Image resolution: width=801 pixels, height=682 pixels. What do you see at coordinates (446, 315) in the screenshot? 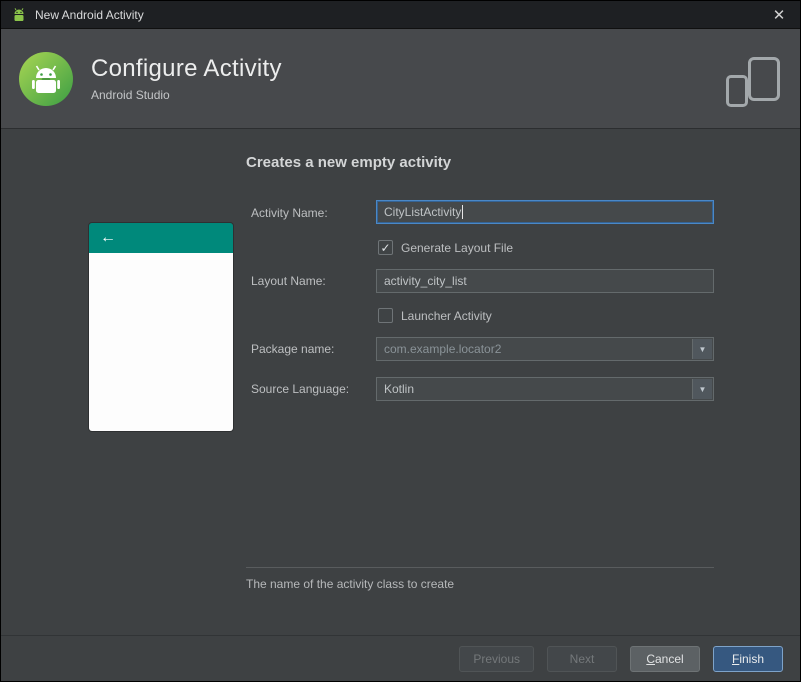
I see `launcher-activity-label: Launcher Activity` at bounding box center [446, 315].